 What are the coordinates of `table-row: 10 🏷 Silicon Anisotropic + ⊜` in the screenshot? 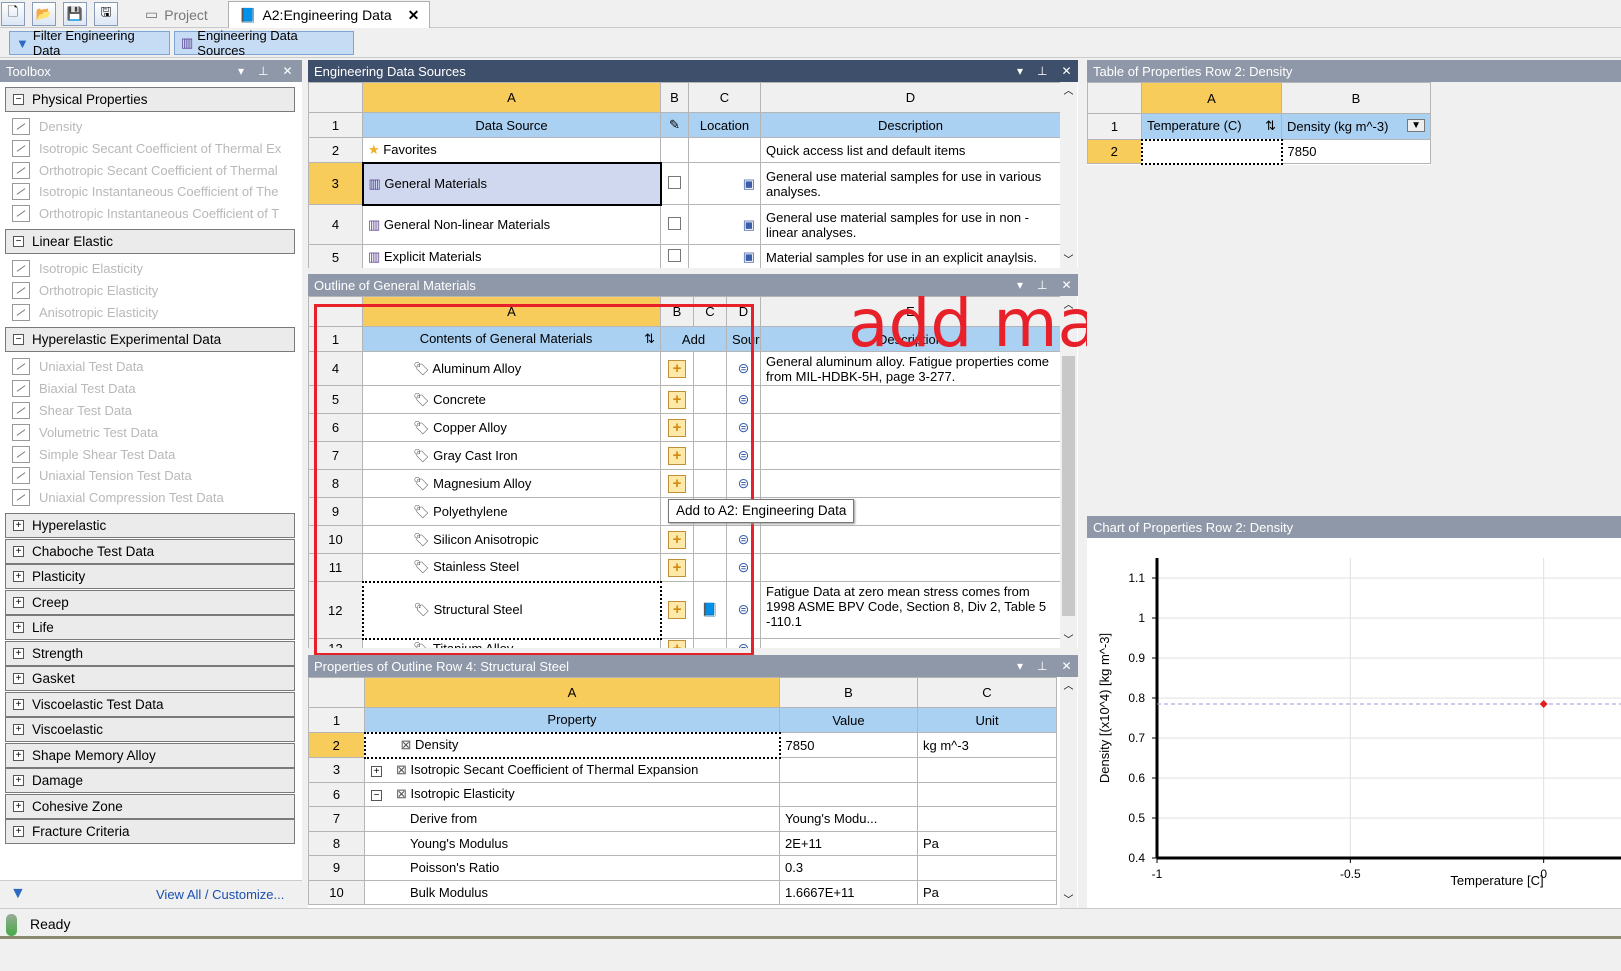 It's located at (684, 539).